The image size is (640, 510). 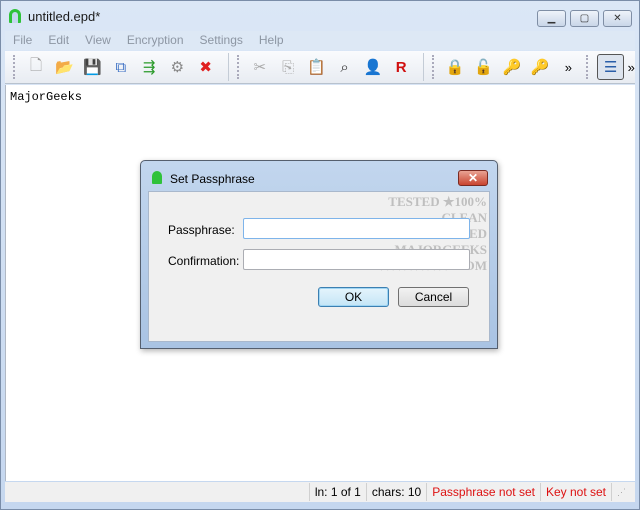 What do you see at coordinates (623, 492) in the screenshot?
I see `resize-grip: ⋰` at bounding box center [623, 492].